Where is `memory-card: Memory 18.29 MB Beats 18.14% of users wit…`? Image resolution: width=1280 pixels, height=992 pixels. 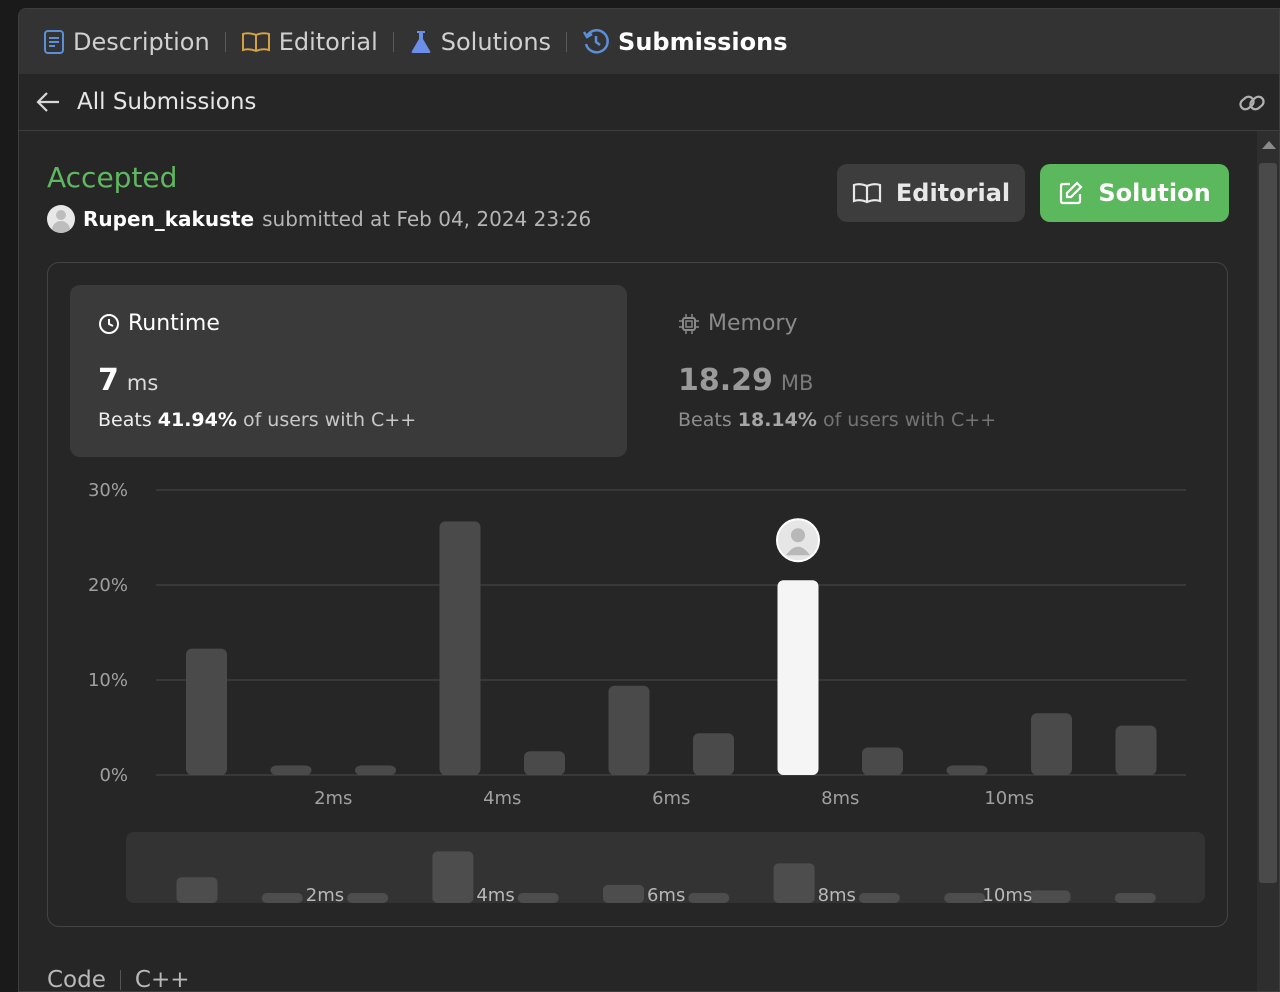 memory-card: Memory 18.29 MB Beats 18.14% of users wit… is located at coordinates (928, 371).